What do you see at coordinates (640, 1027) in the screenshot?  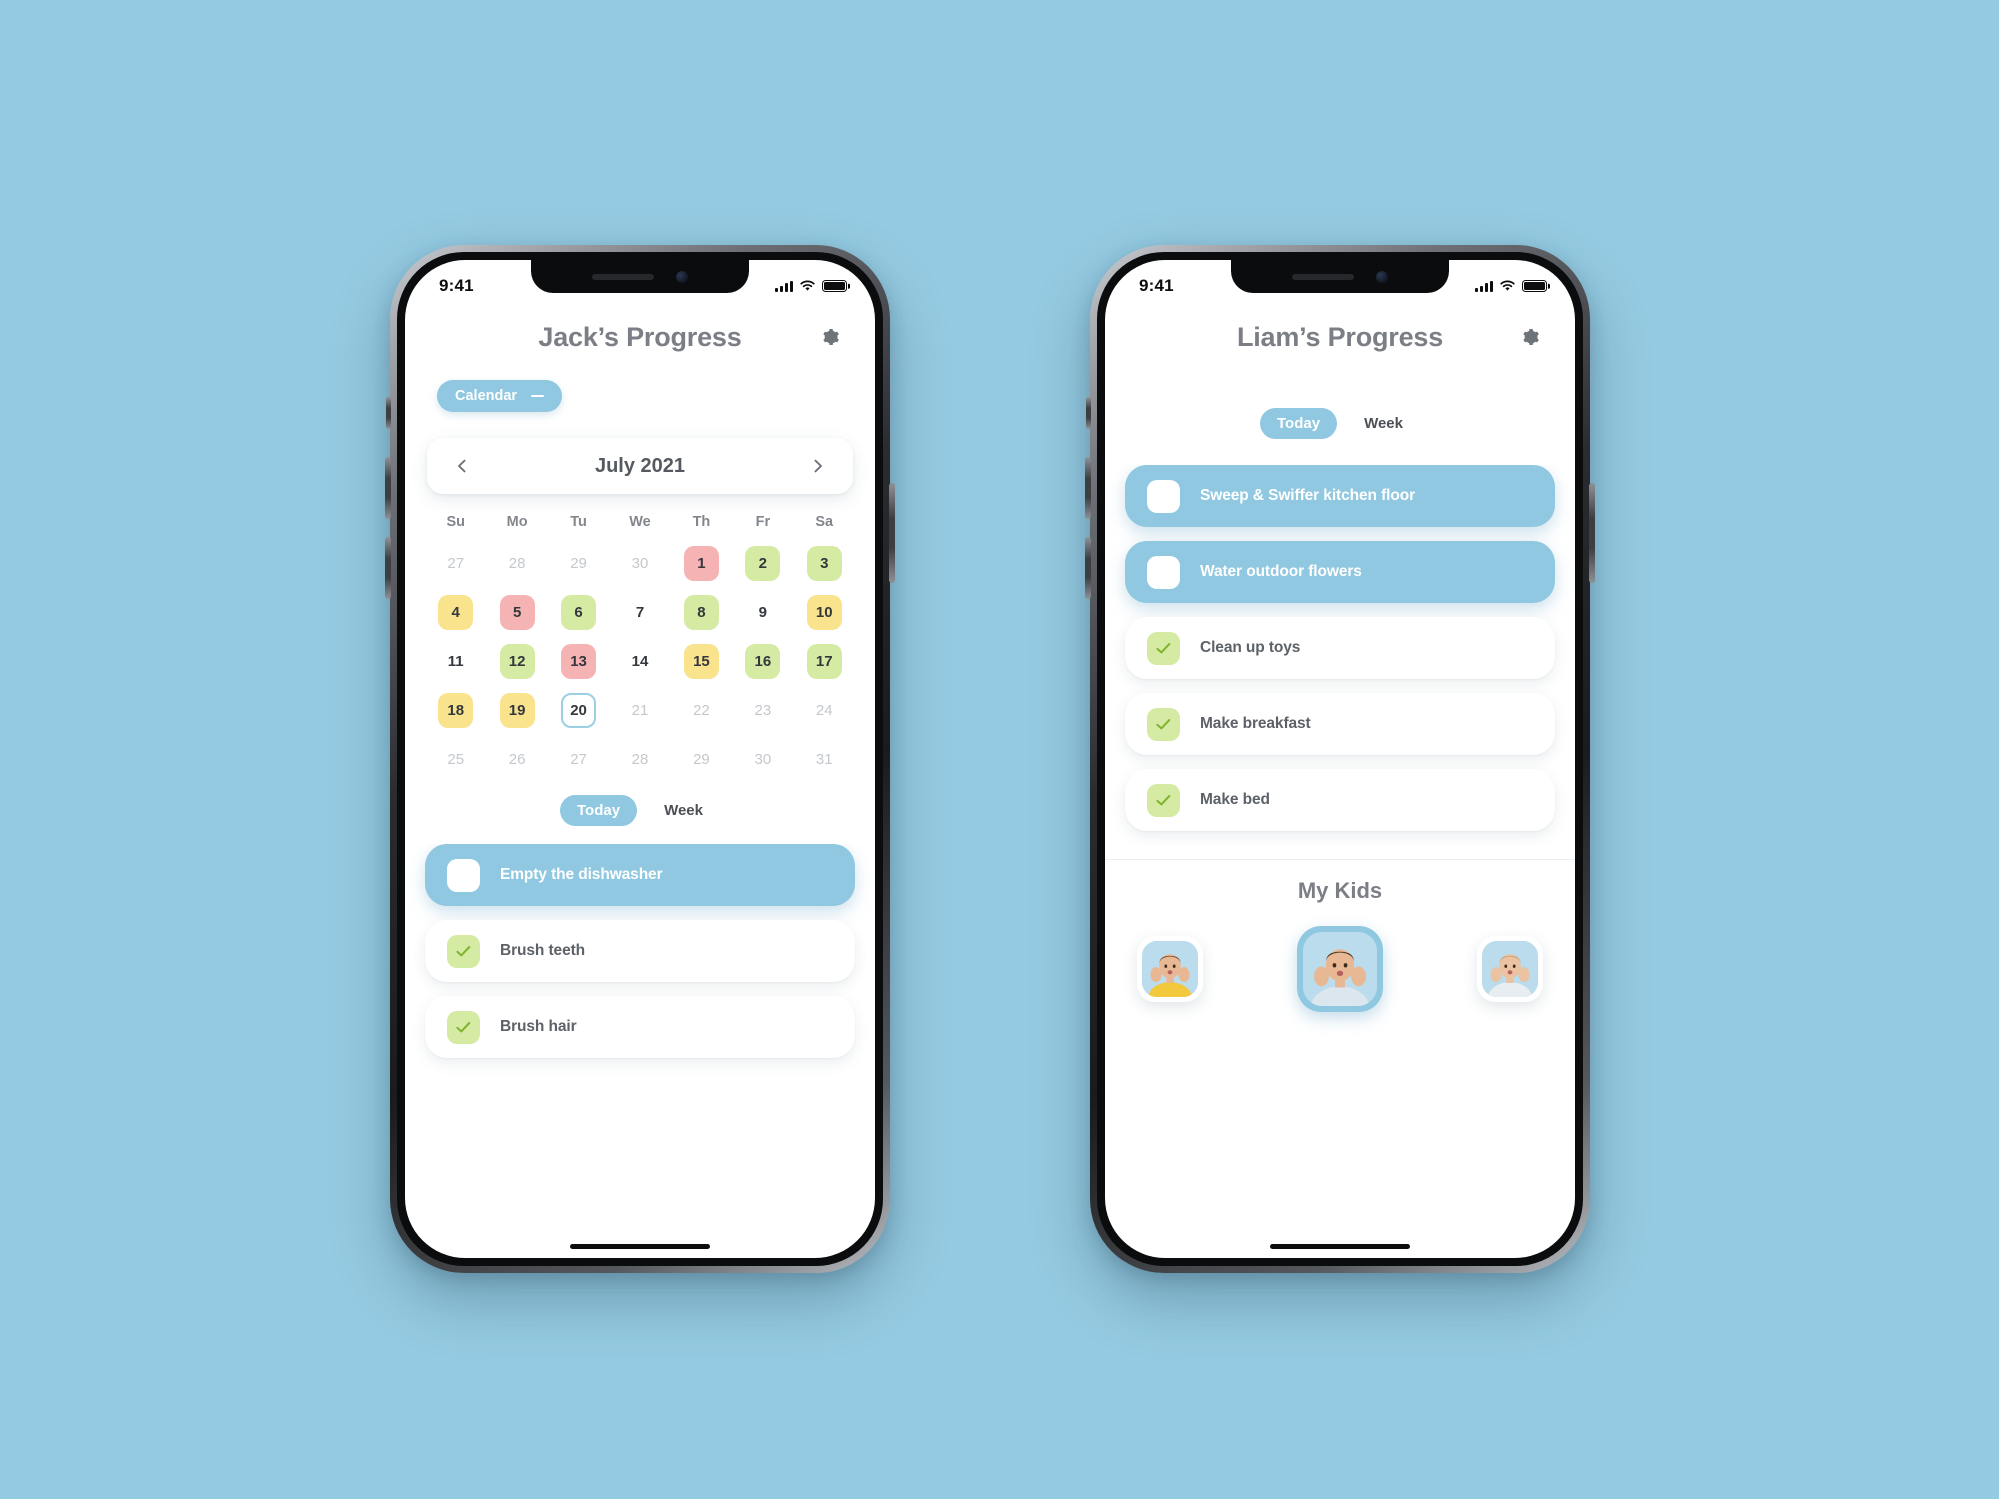 I see `task-row: Brush hair` at bounding box center [640, 1027].